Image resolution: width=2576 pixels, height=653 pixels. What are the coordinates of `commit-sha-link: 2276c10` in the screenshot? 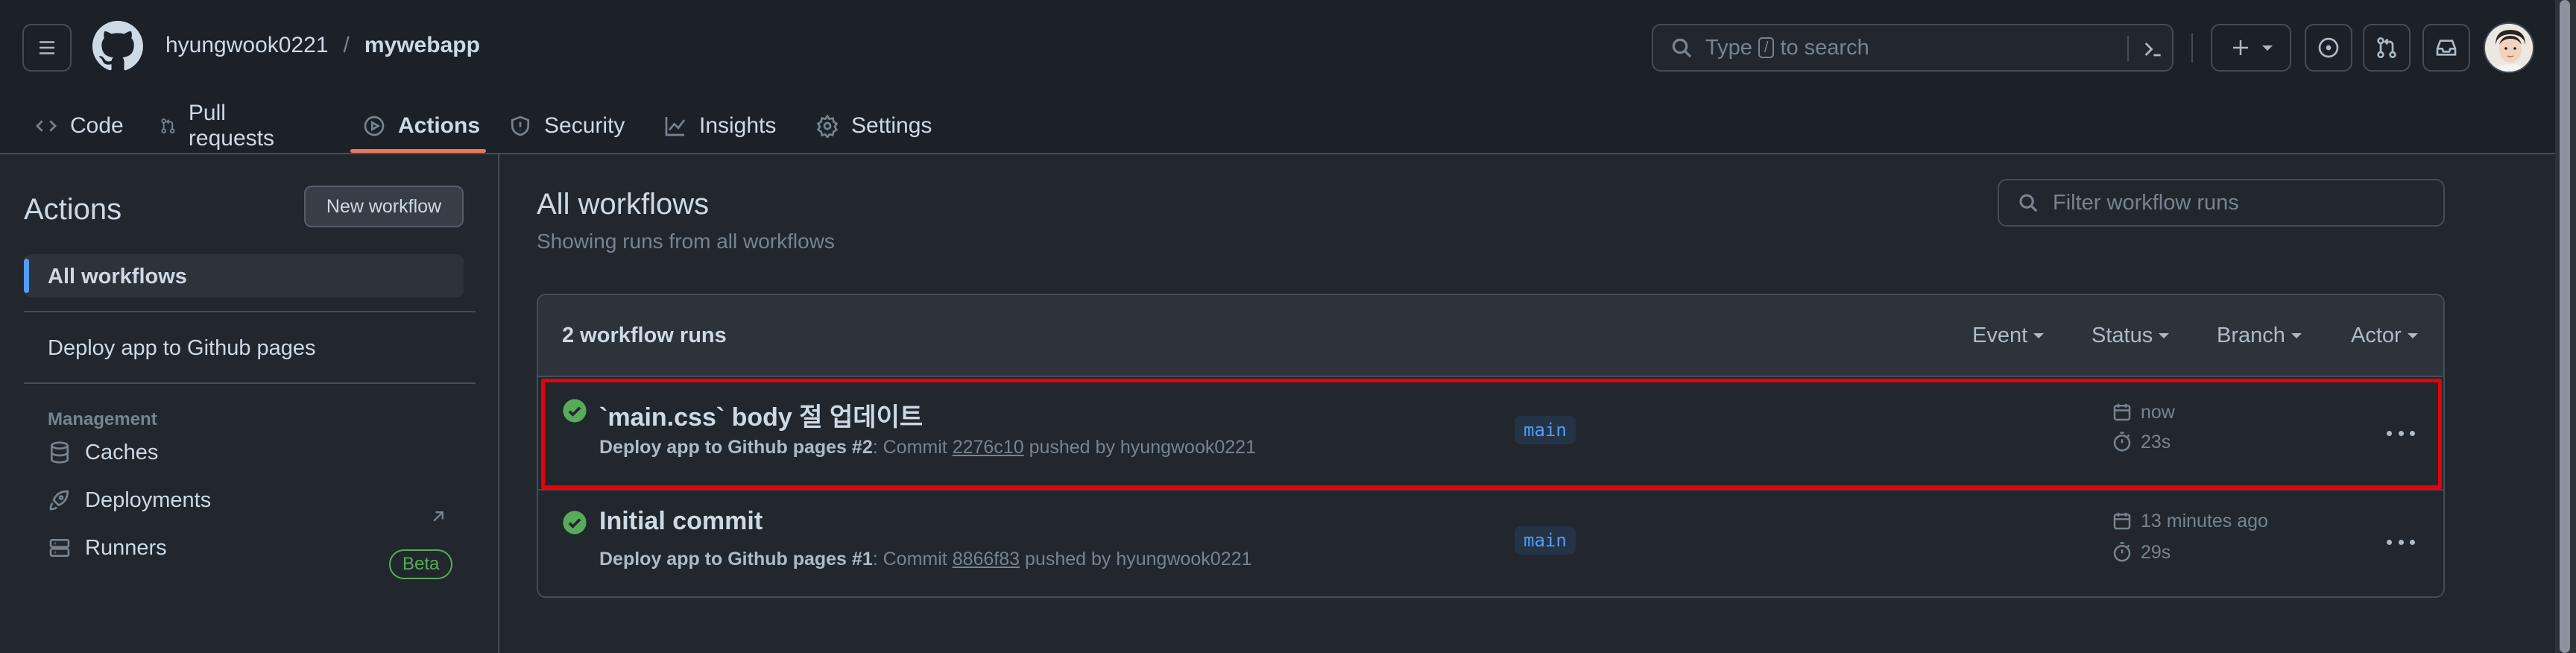 It's located at (989, 447).